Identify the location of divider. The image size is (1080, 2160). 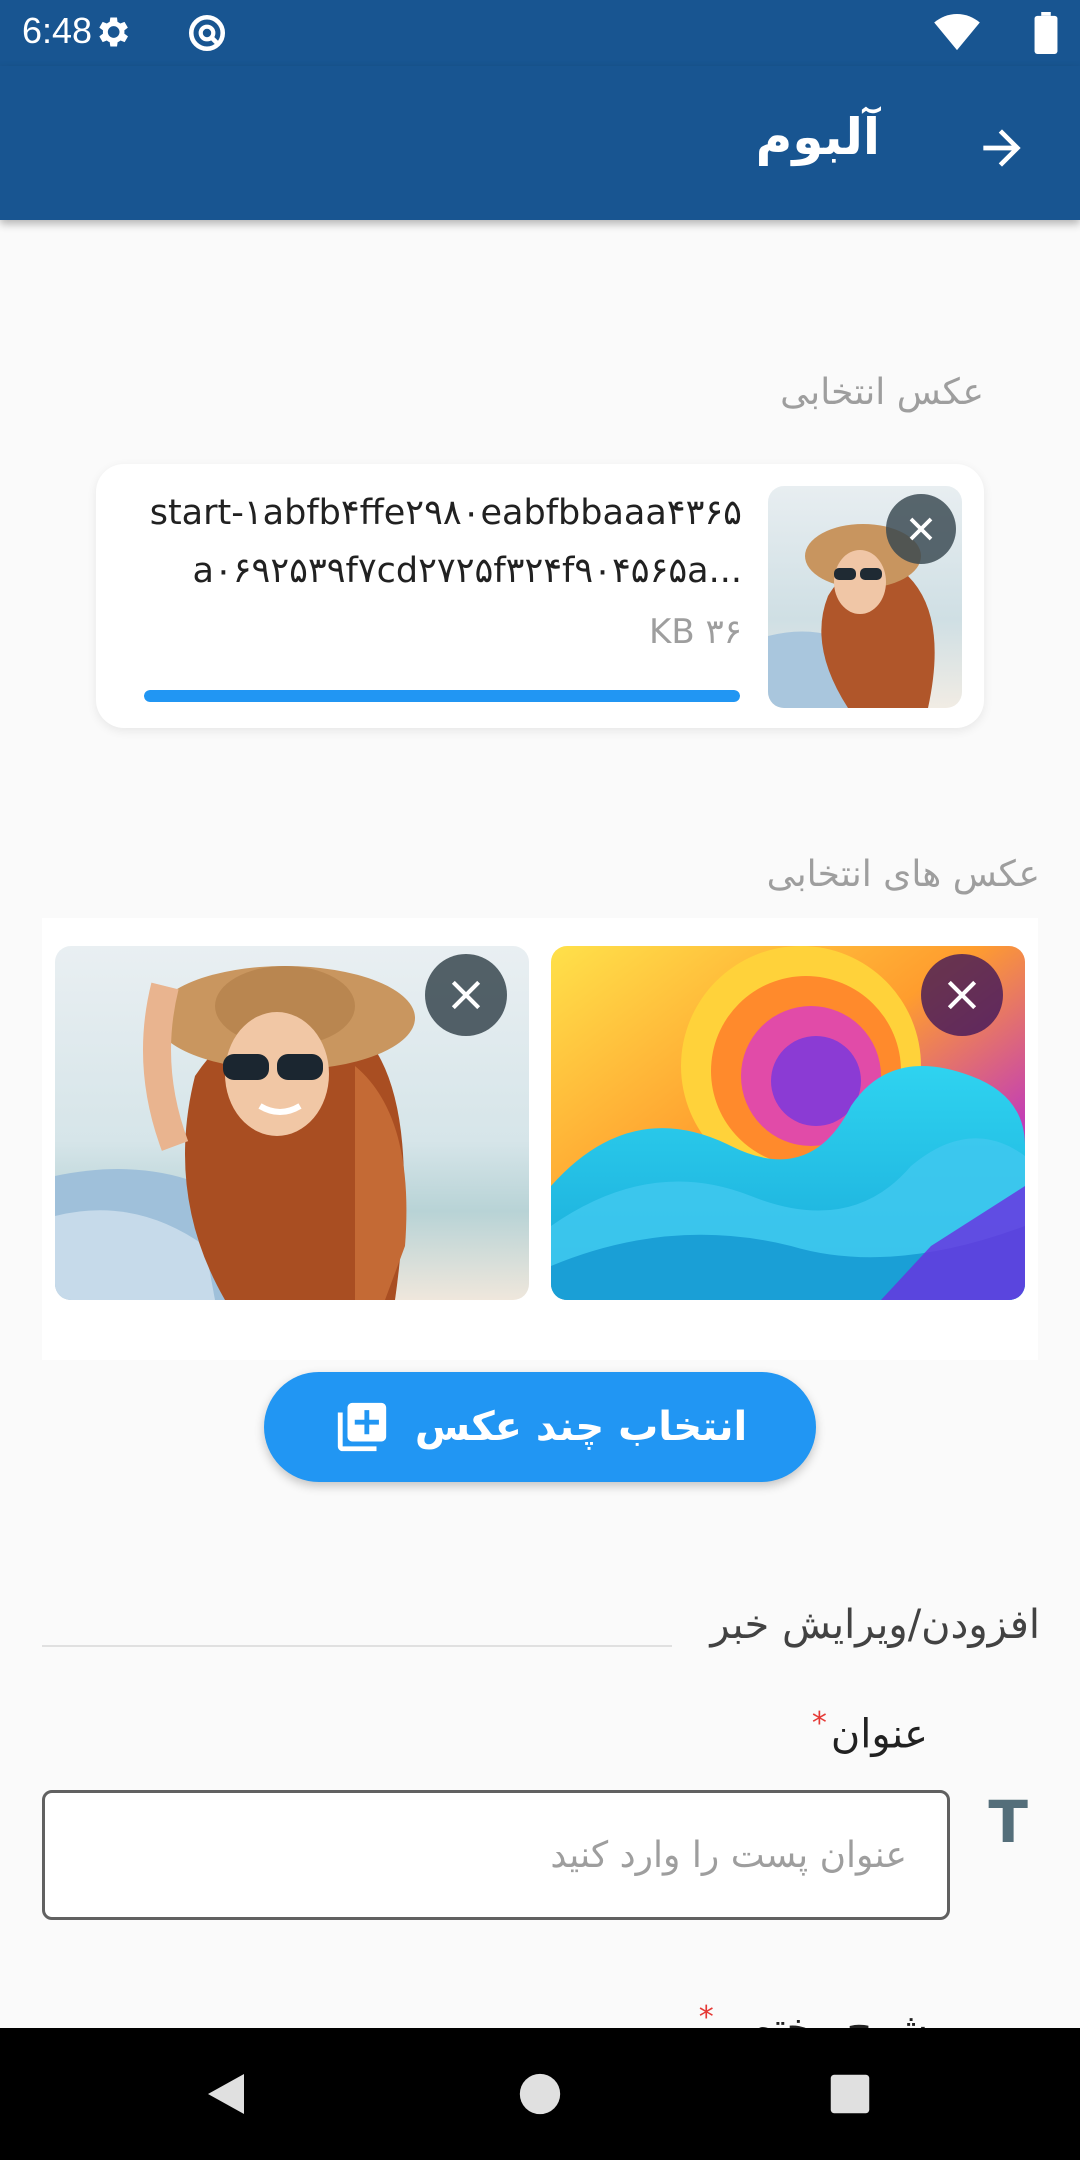
(357, 1646).